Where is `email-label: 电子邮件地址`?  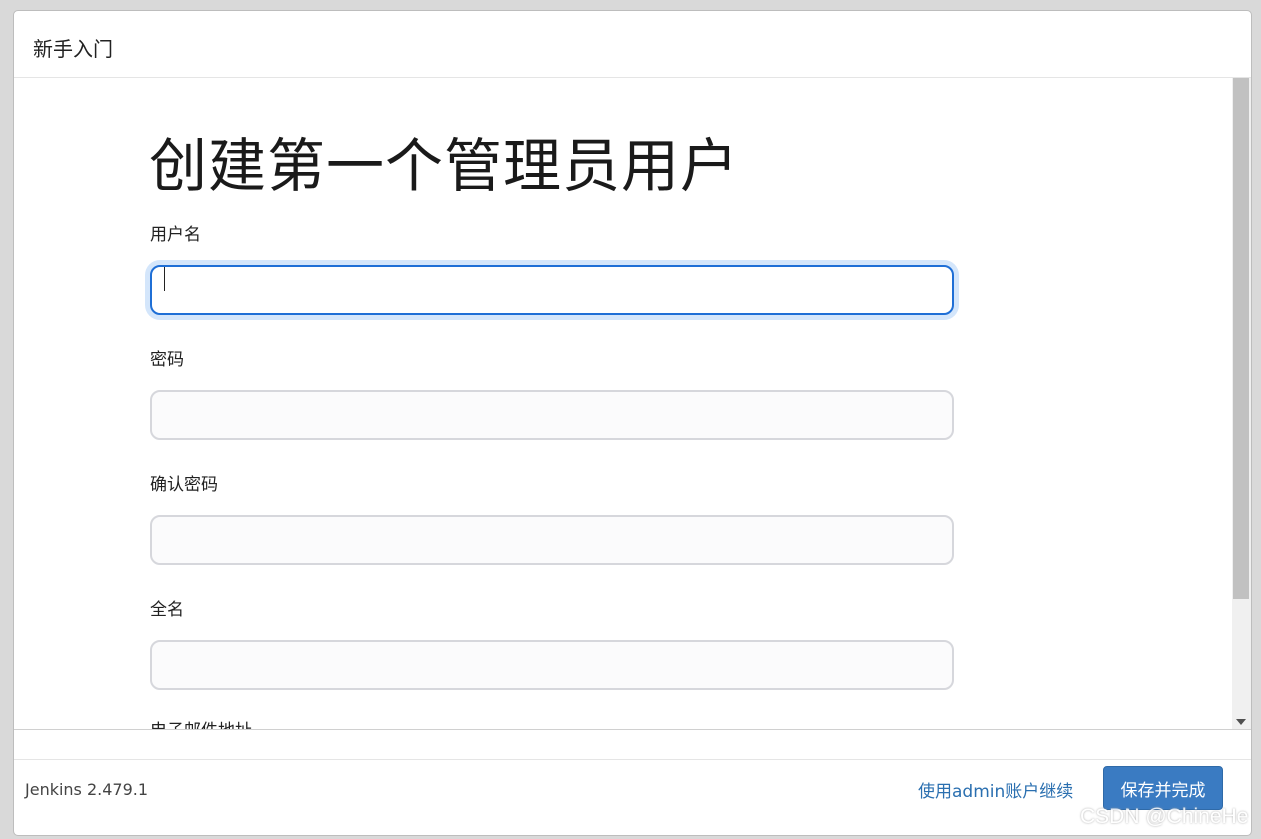 email-label: 电子邮件地址 is located at coordinates (201, 722).